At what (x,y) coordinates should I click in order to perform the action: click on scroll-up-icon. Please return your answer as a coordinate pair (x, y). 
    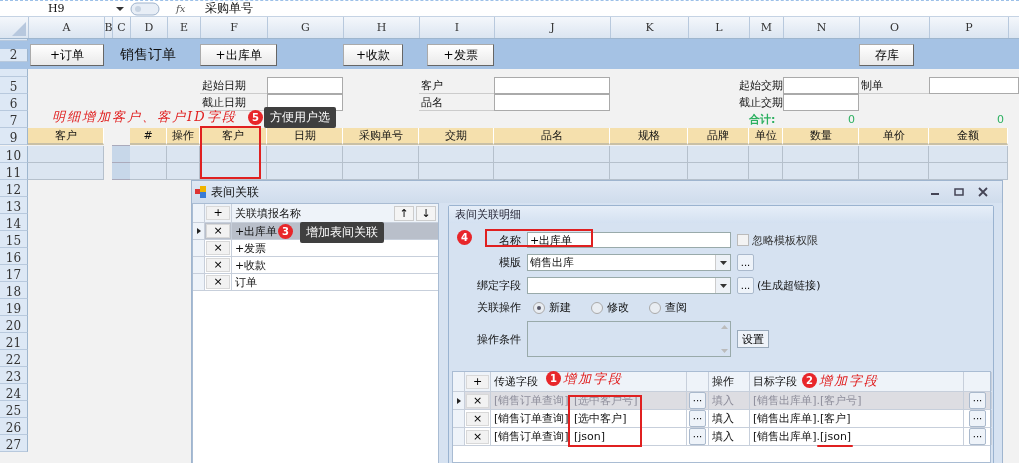
    Looking at the image, I should click on (724, 327).